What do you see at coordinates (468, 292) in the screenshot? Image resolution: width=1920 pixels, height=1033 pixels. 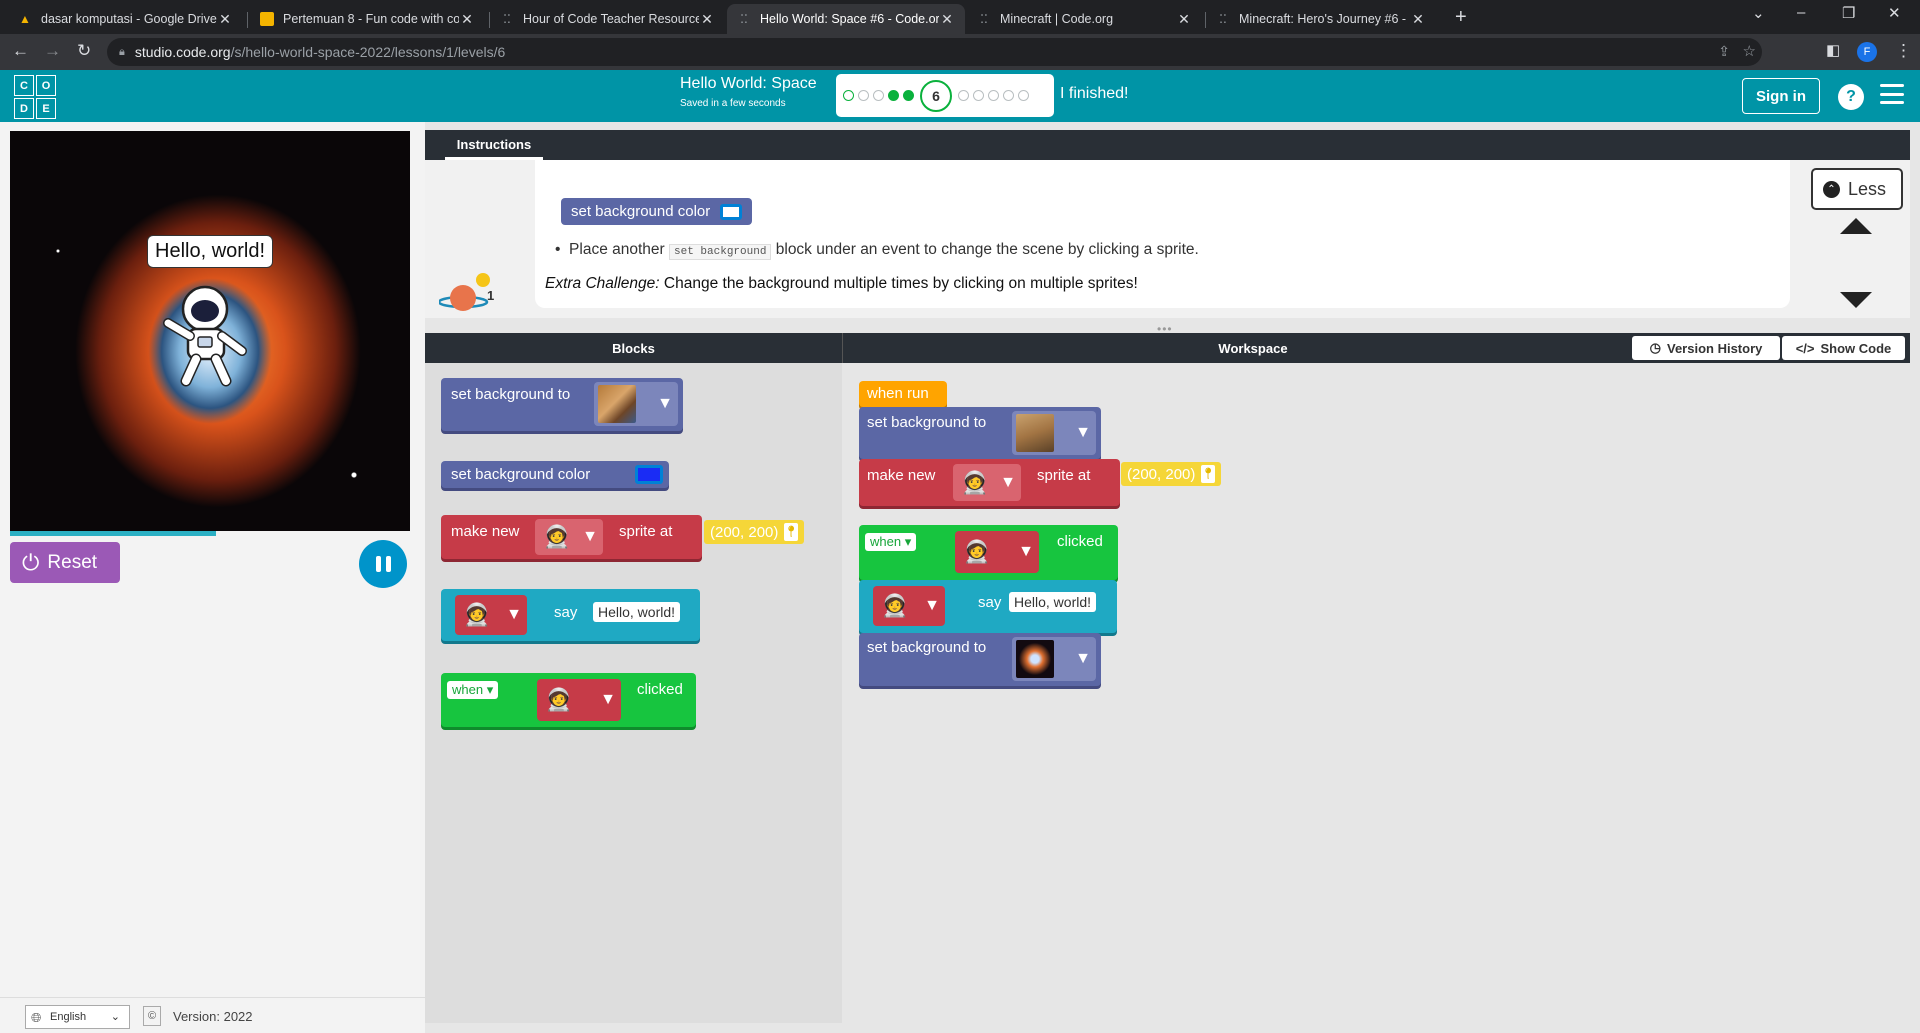 I see `hint-bot-icon: 1` at bounding box center [468, 292].